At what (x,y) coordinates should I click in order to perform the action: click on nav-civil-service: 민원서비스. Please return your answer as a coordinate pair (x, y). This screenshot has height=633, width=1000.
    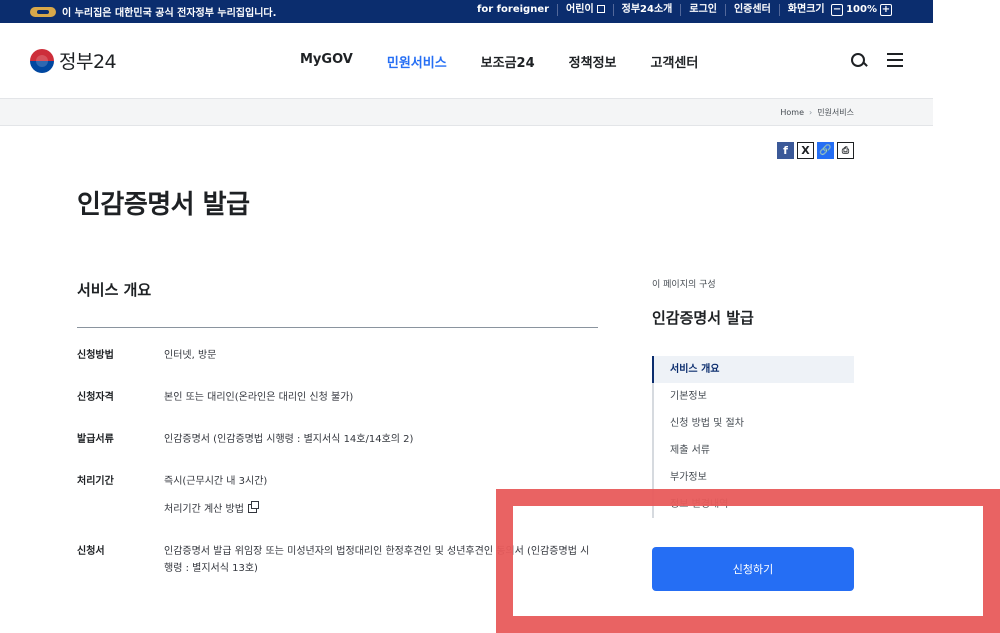
    Looking at the image, I should click on (417, 61).